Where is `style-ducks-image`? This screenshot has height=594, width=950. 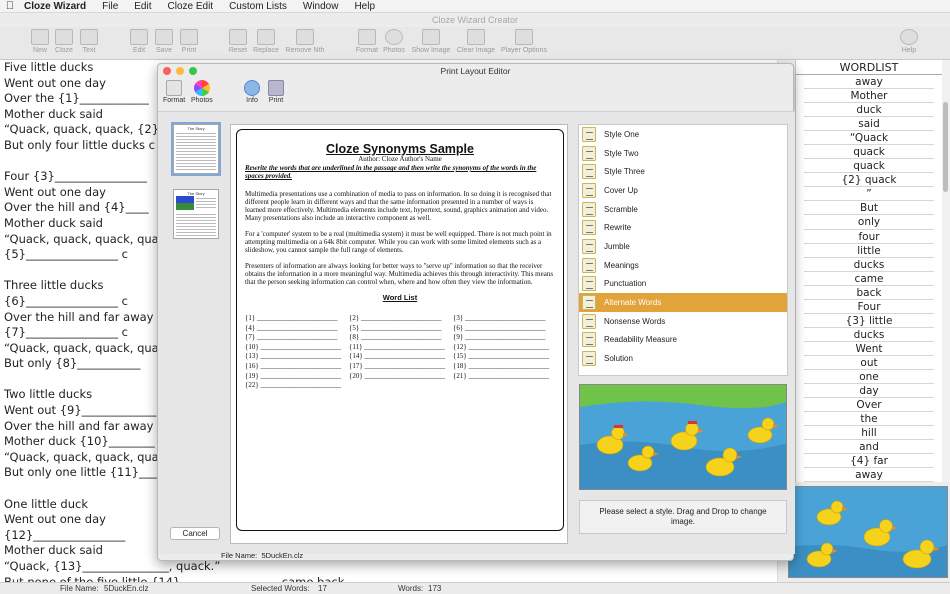 style-ducks-image is located at coordinates (683, 437).